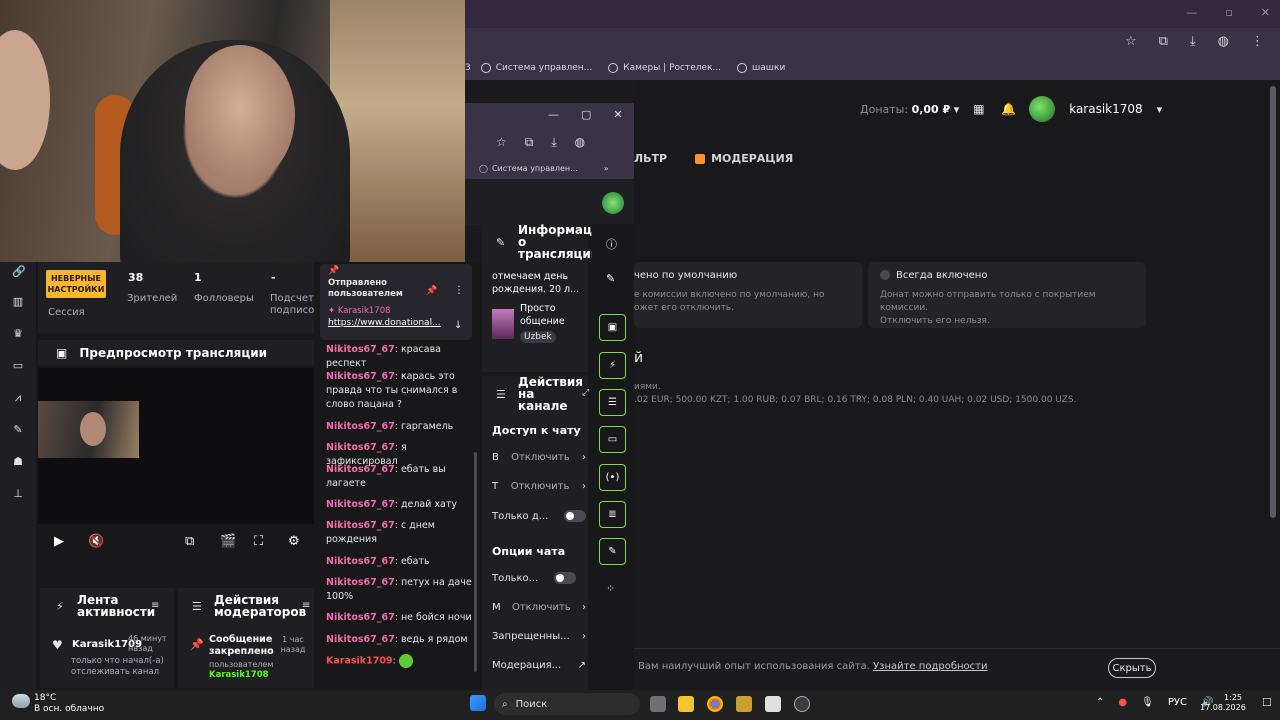  What do you see at coordinates (650, 158) in the screenshot?
I see `tab-filter: ЛЬТР` at bounding box center [650, 158].